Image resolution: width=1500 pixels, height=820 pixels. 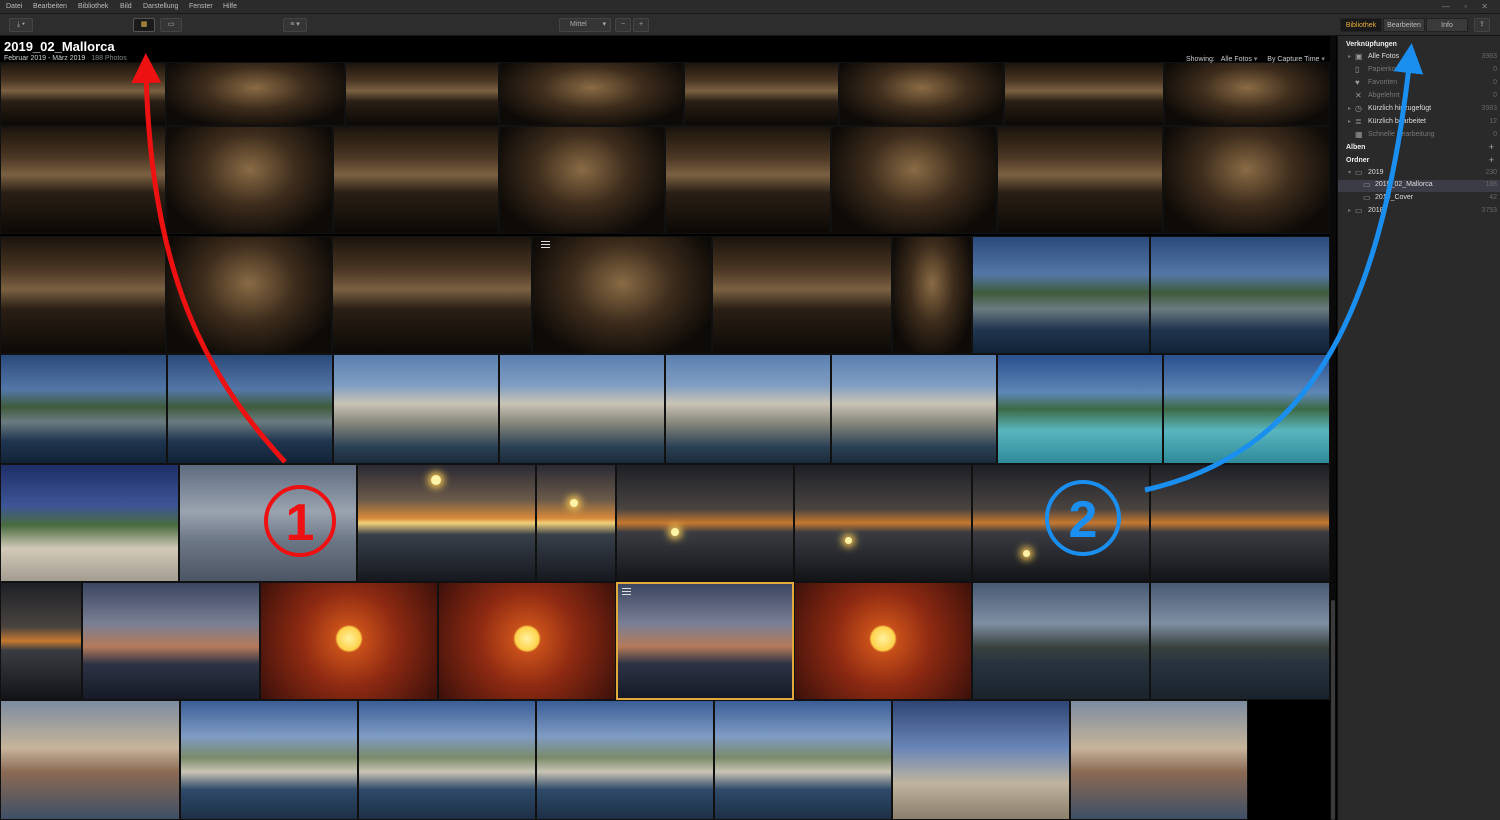 What do you see at coordinates (1447, 25) in the screenshot?
I see `tab-info: Info` at bounding box center [1447, 25].